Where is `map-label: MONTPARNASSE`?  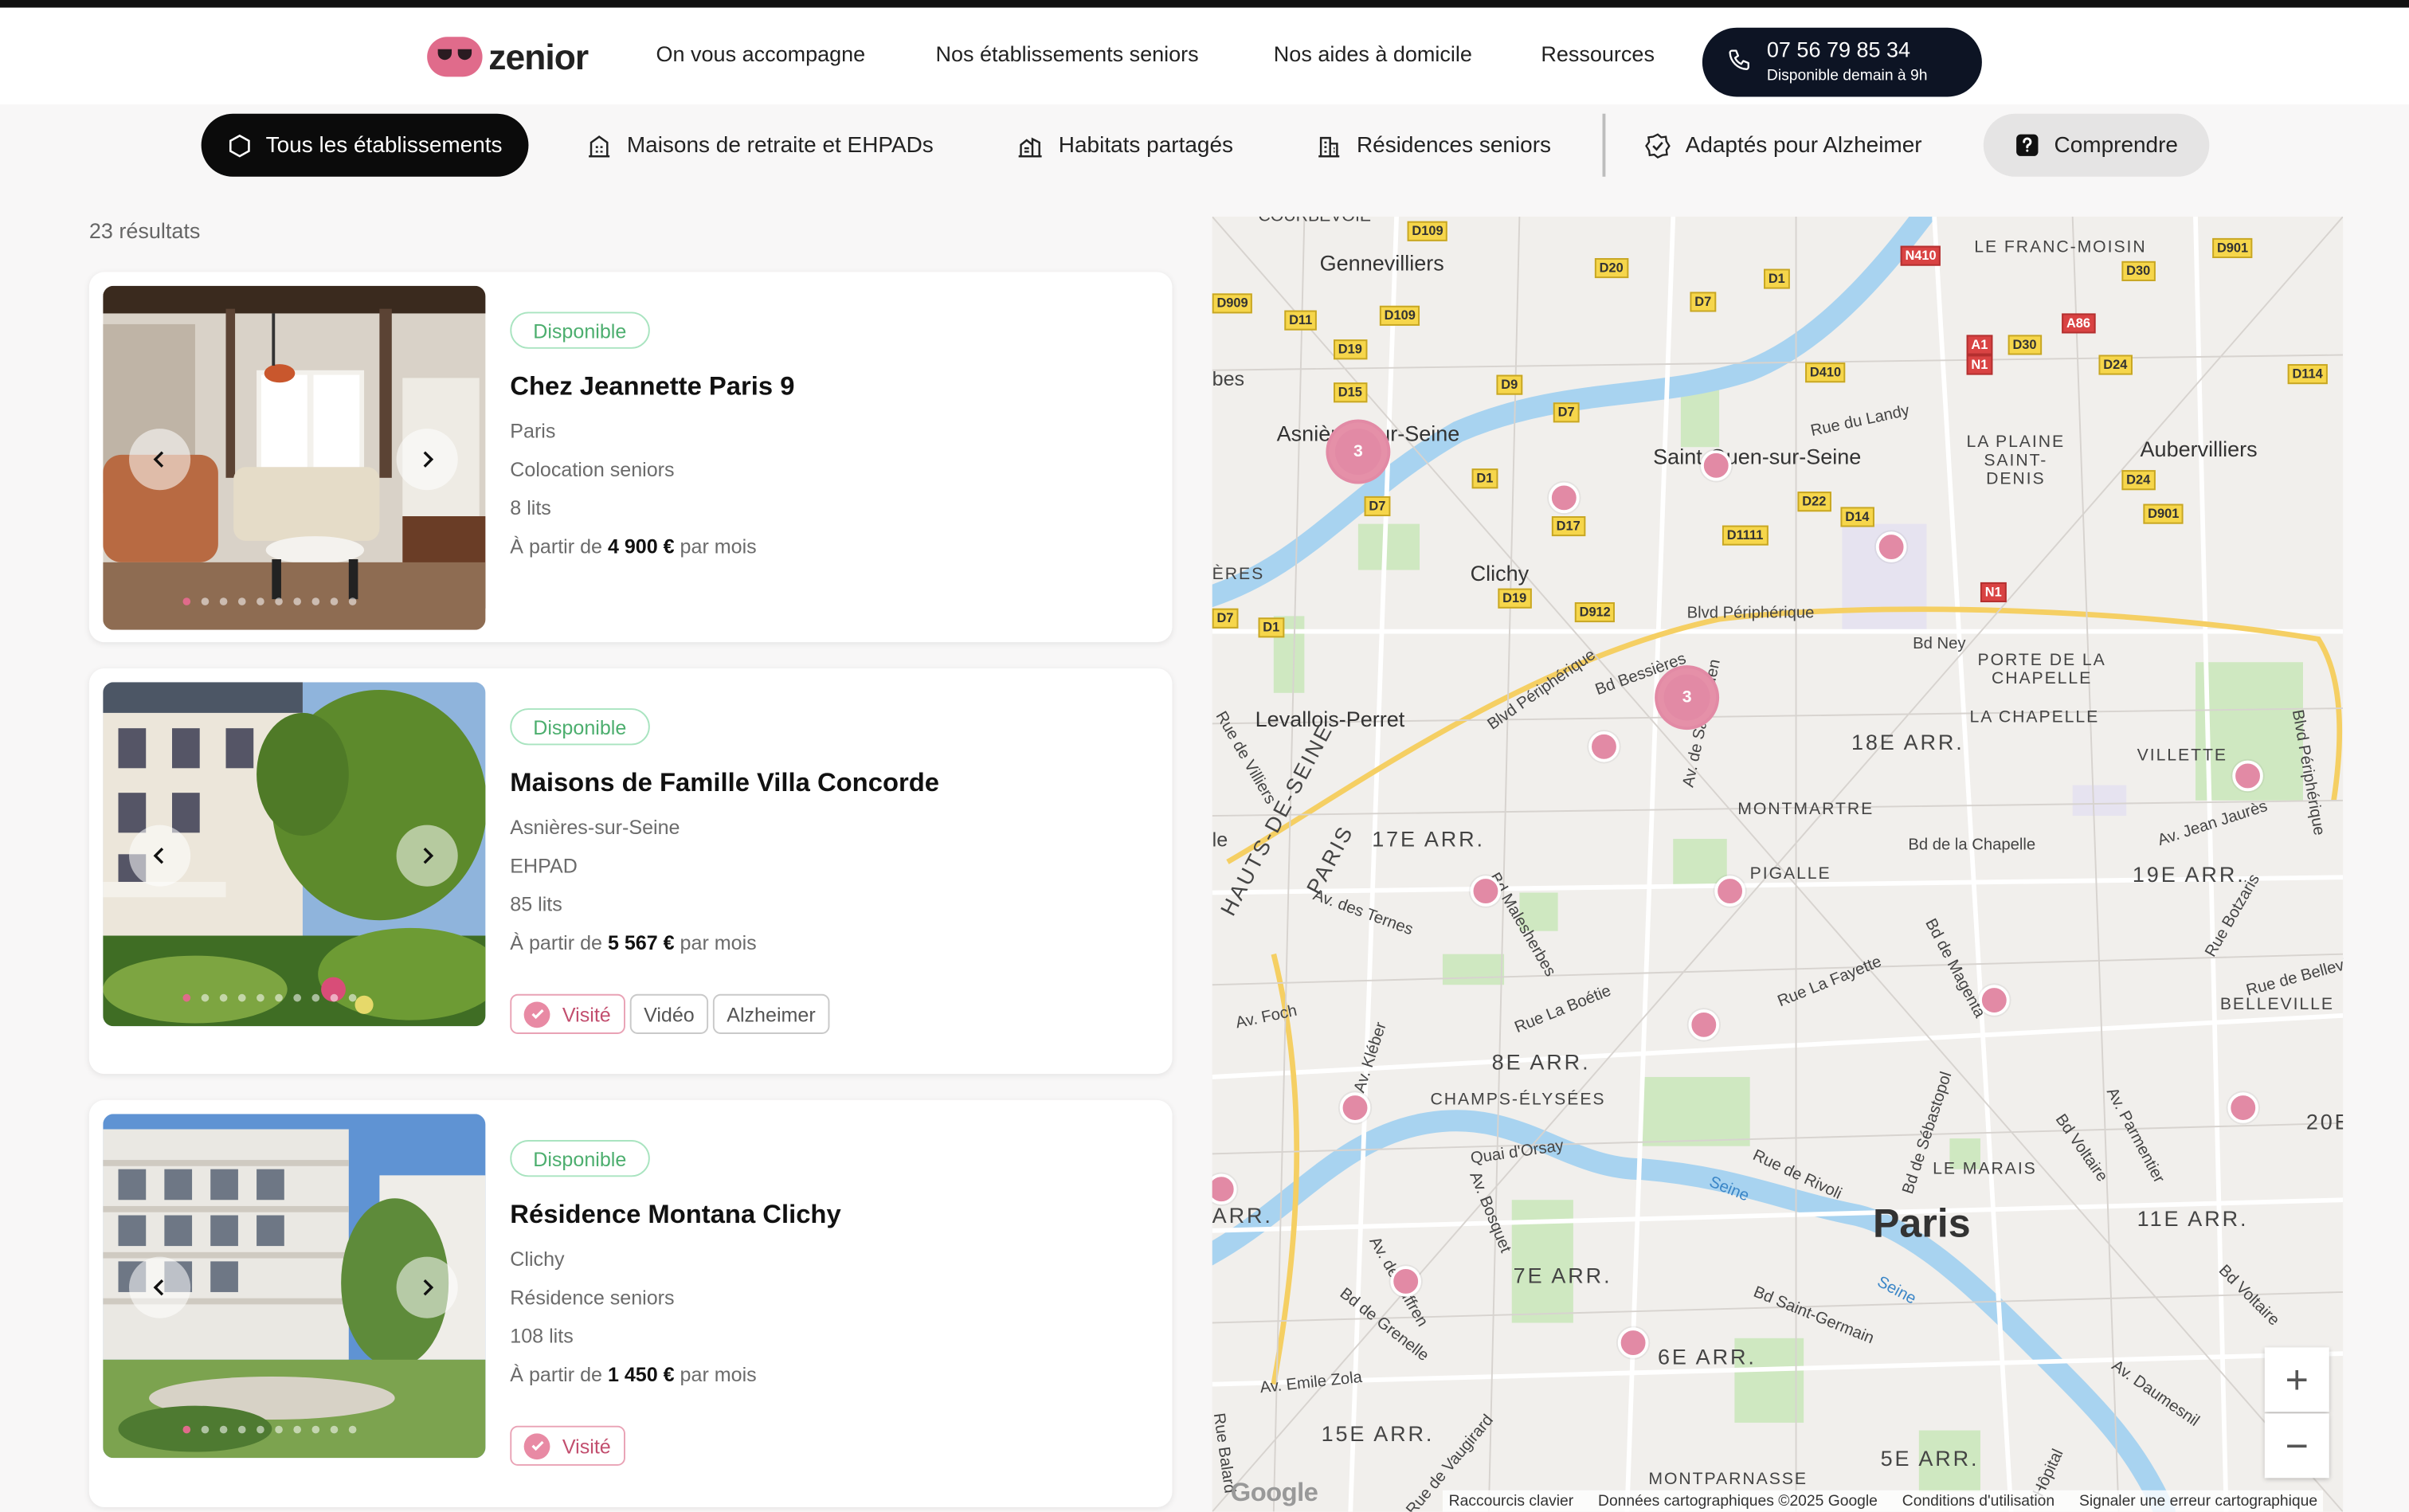 map-label: MONTPARNASSE is located at coordinates (1728, 1479).